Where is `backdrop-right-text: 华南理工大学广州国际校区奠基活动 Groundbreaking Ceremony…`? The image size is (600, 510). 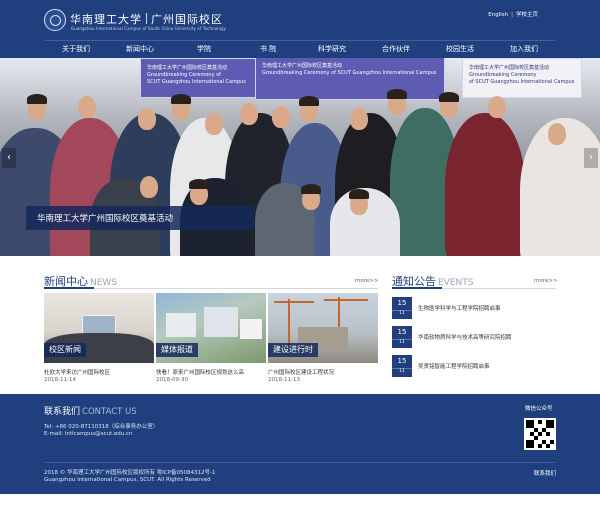
backdrop-right-text: 华南理工大学广州国际校区奠基活动 Groundbreaking Ceremony… is located at coordinates (522, 75).